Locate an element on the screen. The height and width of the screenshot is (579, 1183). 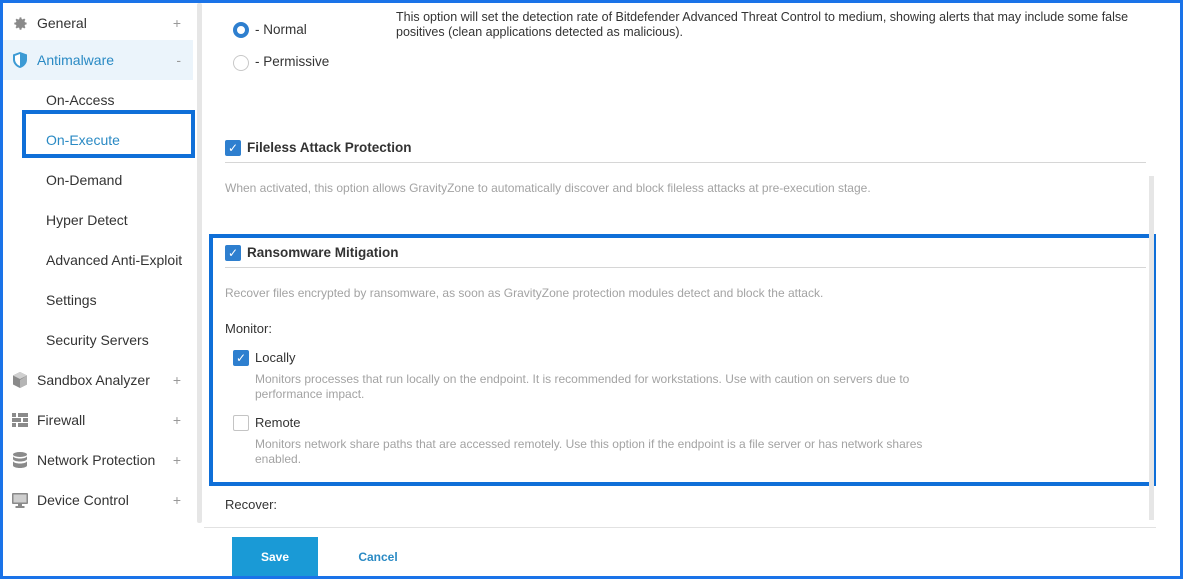
sidebar-subitem-security-servers: Security Servers is located at coordinates (97, 340).